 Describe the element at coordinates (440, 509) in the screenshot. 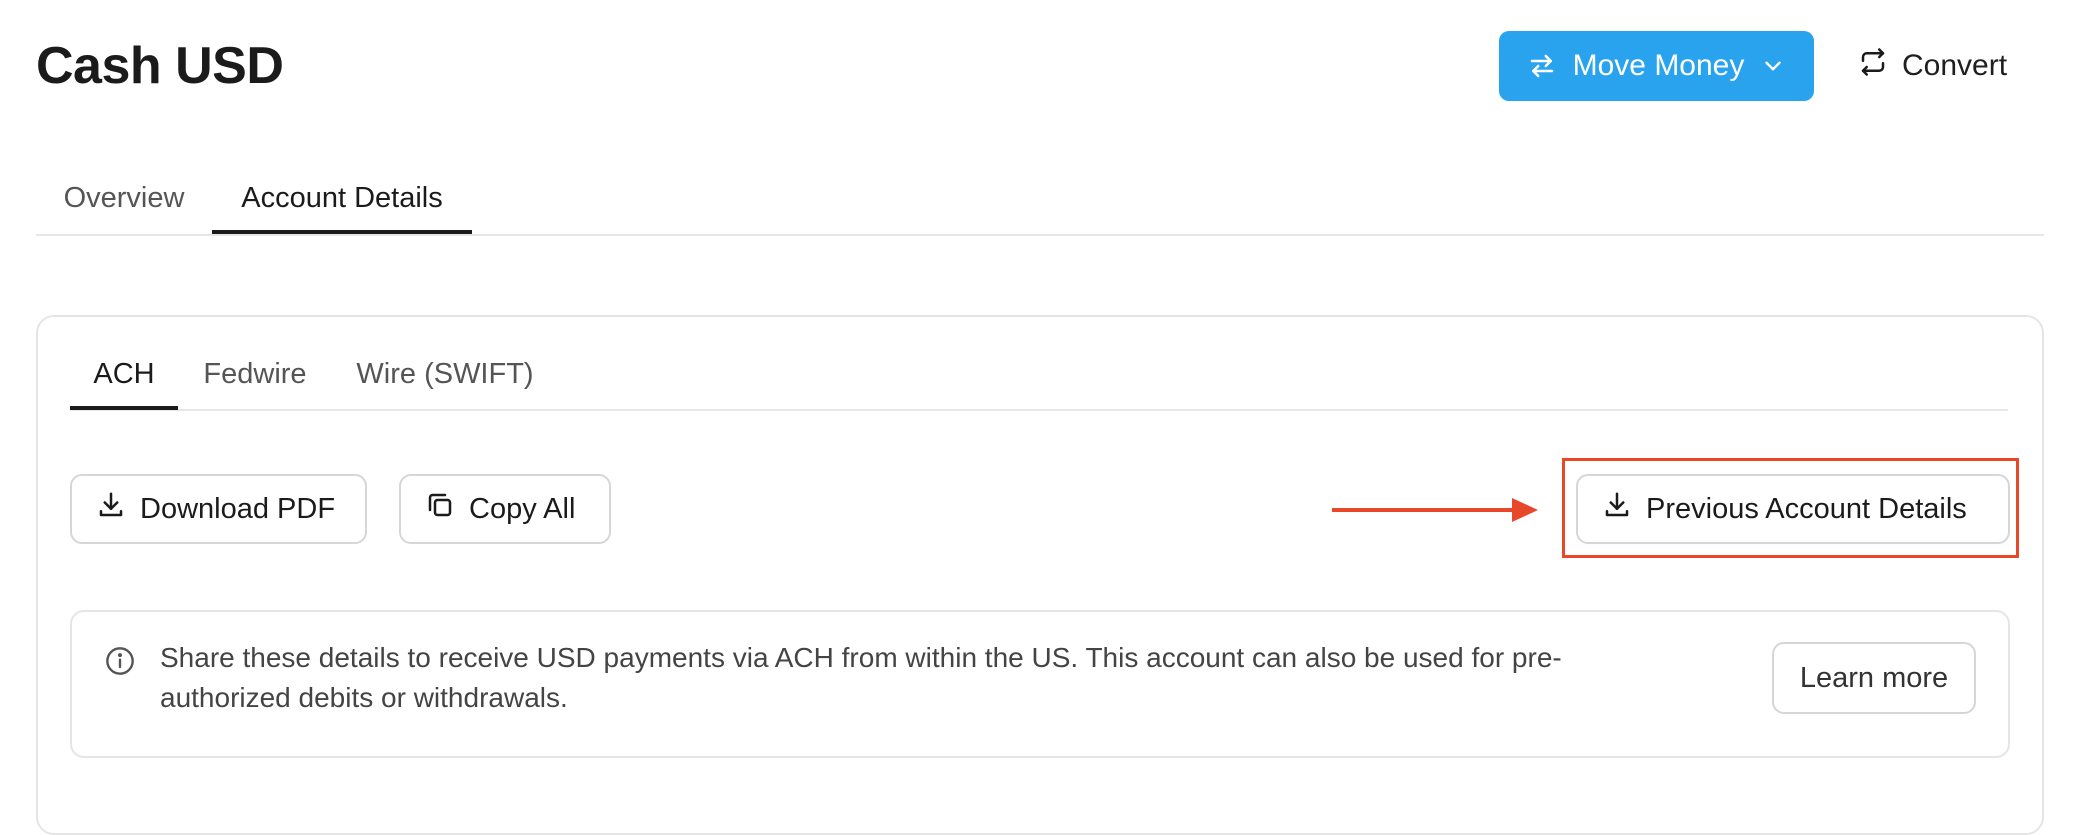

I see `copy-icon` at that location.